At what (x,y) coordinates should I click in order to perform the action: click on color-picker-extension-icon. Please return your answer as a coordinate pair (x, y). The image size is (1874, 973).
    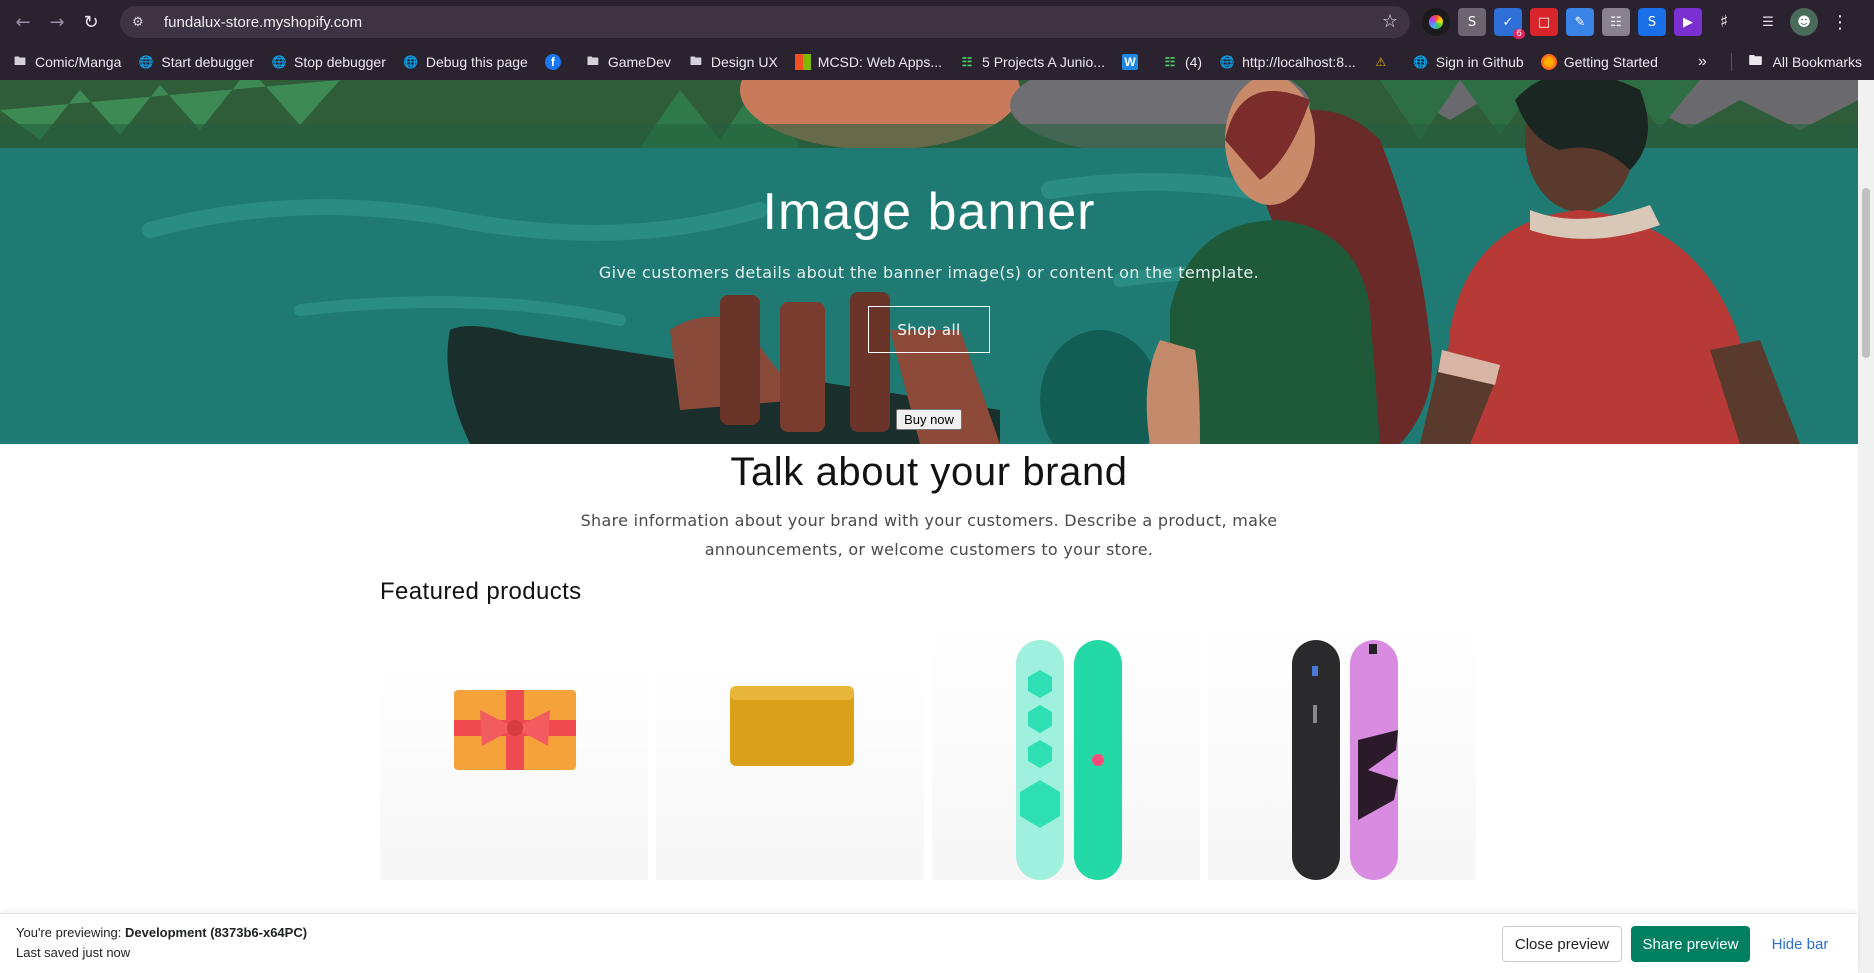
    Looking at the image, I should click on (1436, 22).